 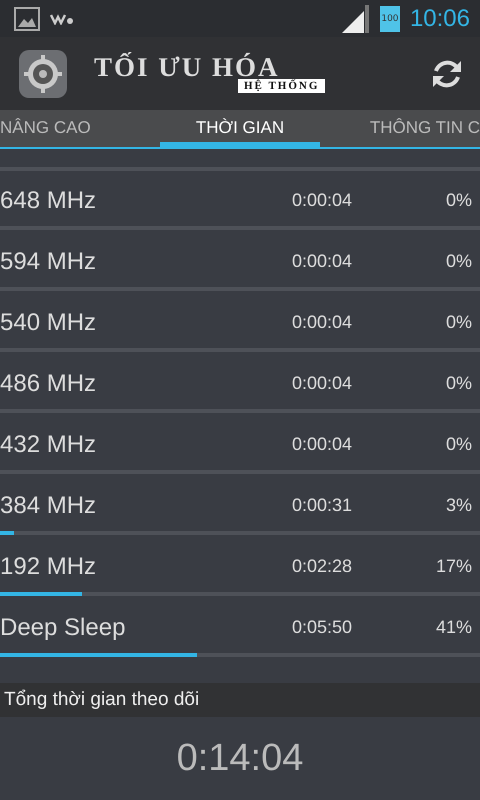 I want to click on time-value: 0:05:50, so click(x=323, y=627).